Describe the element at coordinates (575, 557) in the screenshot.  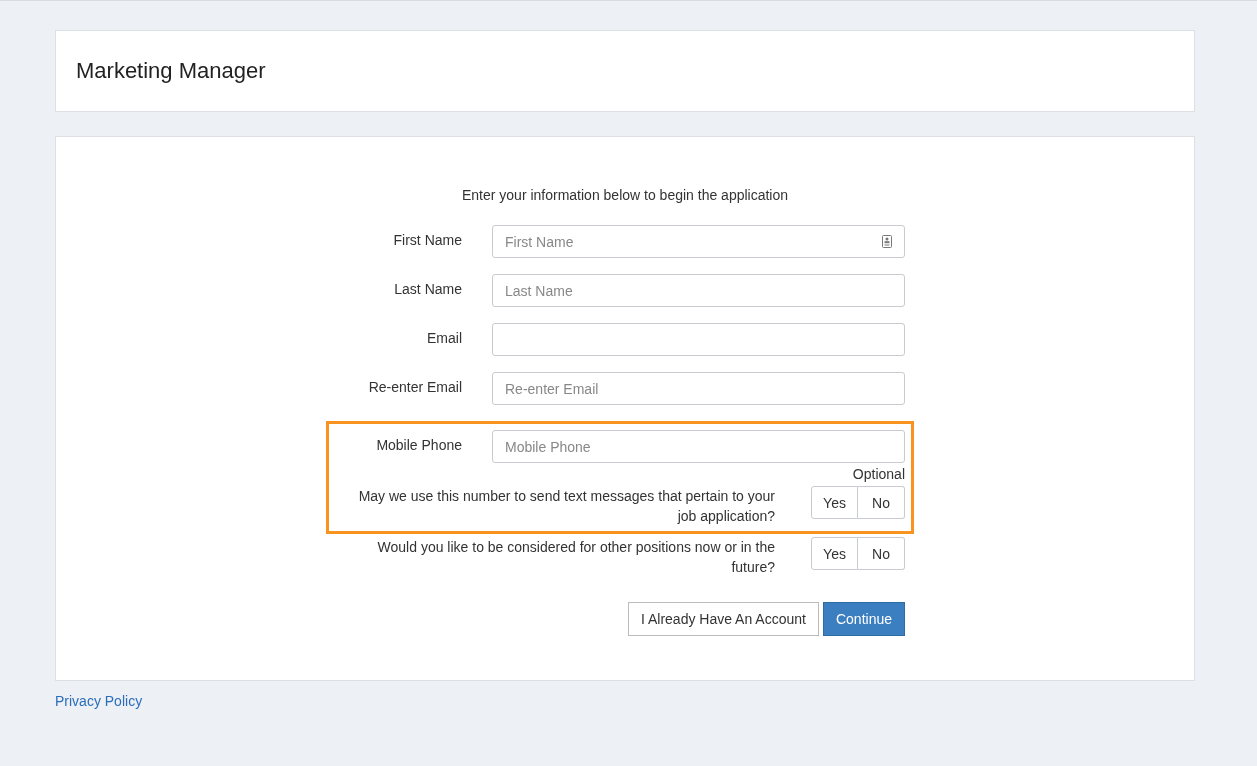
I see `question-text: Would you like to be considered for other positions now or in the future?` at that location.